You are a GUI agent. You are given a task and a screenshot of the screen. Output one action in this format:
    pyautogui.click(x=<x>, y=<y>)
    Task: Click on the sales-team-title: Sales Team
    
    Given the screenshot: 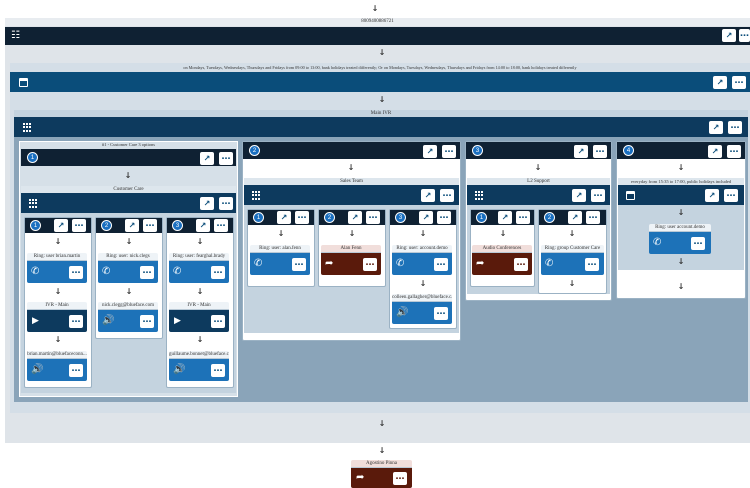 What is the action you would take?
    pyautogui.click(x=351, y=181)
    